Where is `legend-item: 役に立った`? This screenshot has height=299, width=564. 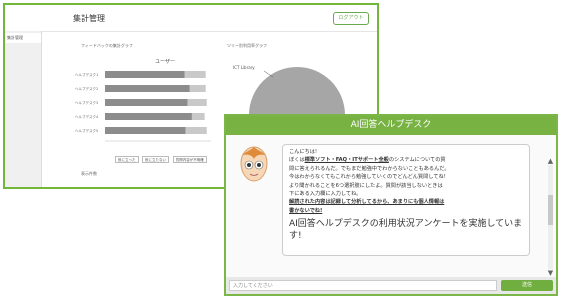
legend-item: 役に立った is located at coordinates (127, 159).